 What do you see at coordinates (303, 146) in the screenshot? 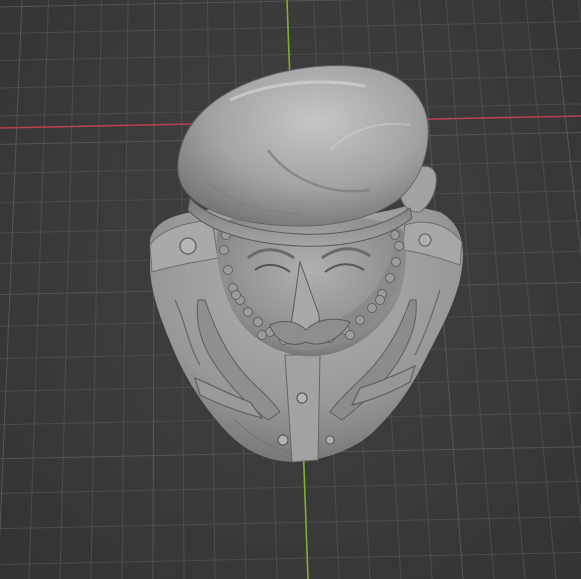
I see `beret` at bounding box center [303, 146].